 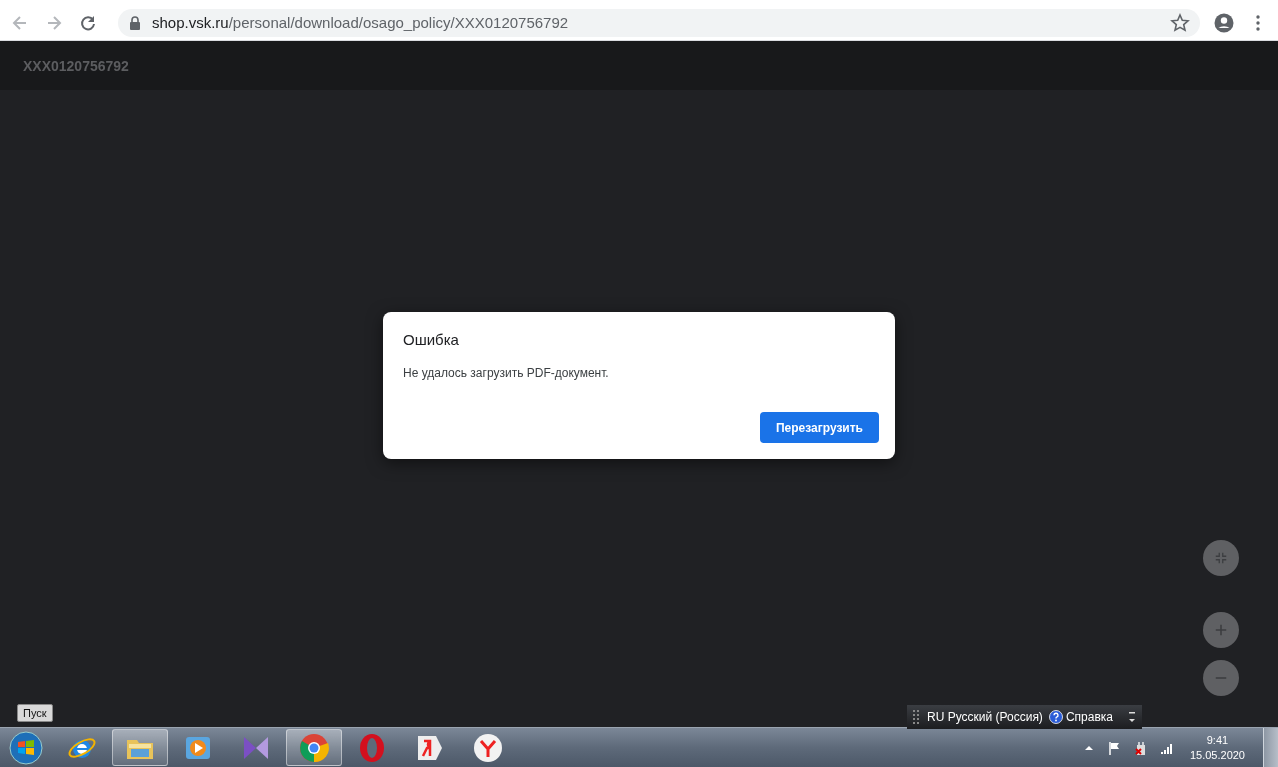 What do you see at coordinates (361, 22) in the screenshot?
I see `url-text: shop.vsk.ru/personal/download/osago_policy/XXX0120756792` at bounding box center [361, 22].